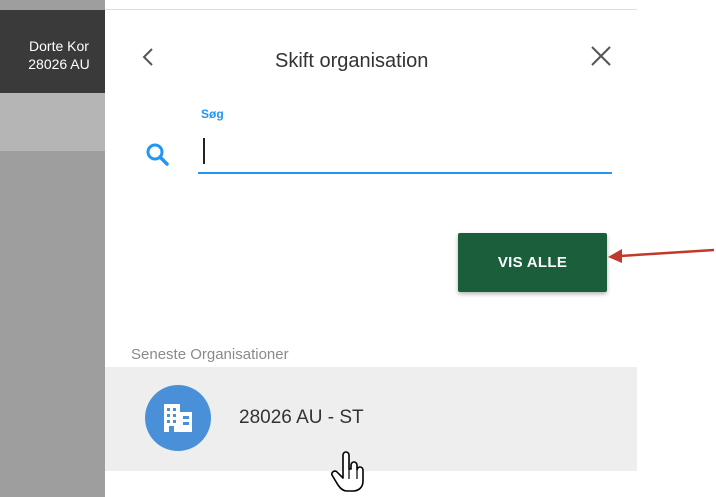  What do you see at coordinates (532, 262) in the screenshot?
I see `show-all-button: VIS ALLE` at bounding box center [532, 262].